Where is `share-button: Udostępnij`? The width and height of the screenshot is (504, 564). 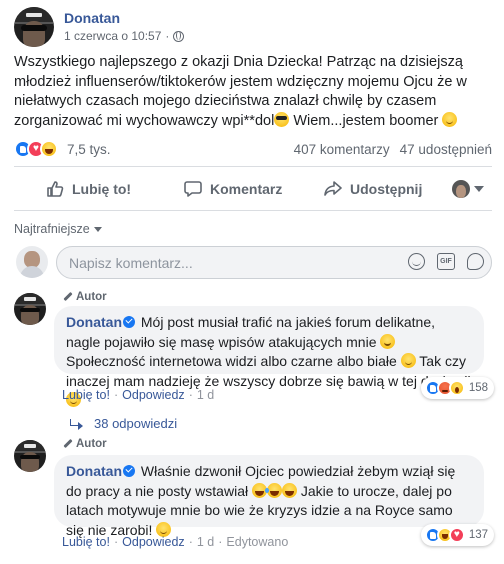
share-button: Udostępnij is located at coordinates (373, 189).